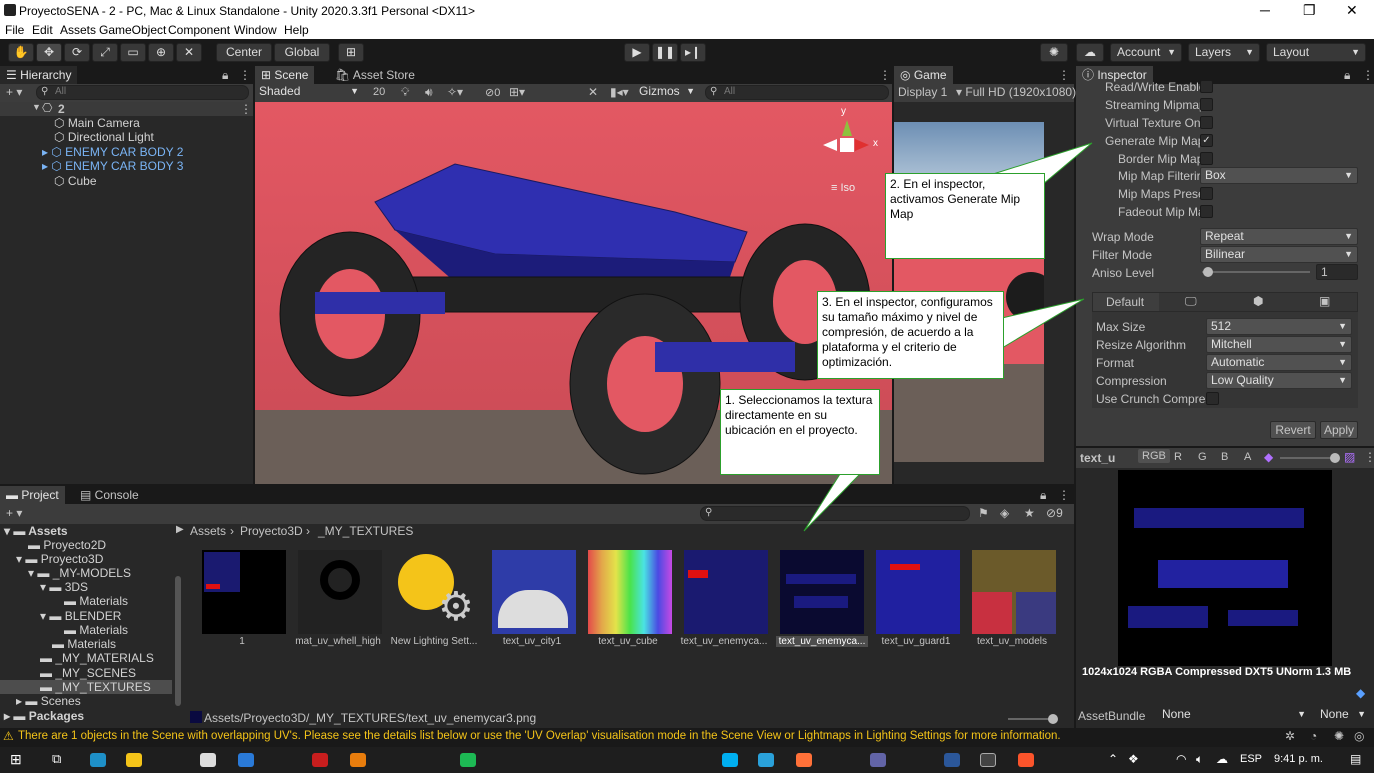  I want to click on volume-icon: 🔈︎, so click(1199, 759).